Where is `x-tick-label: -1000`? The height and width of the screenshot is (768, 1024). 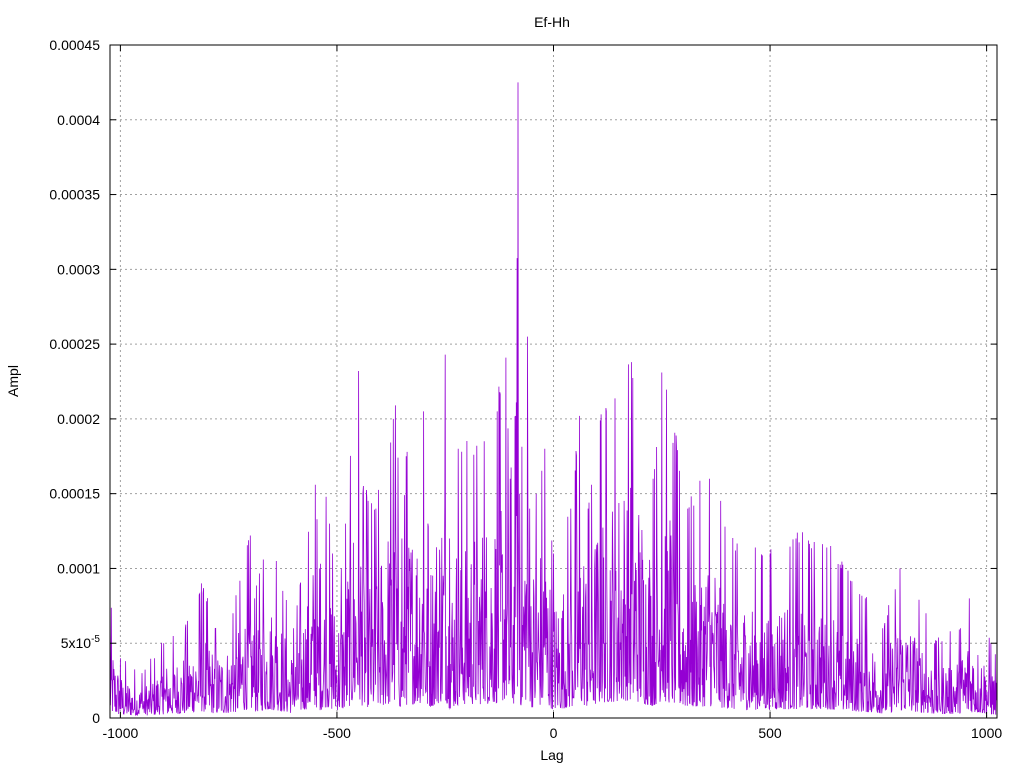
x-tick-label: -1000 is located at coordinates (120, 733).